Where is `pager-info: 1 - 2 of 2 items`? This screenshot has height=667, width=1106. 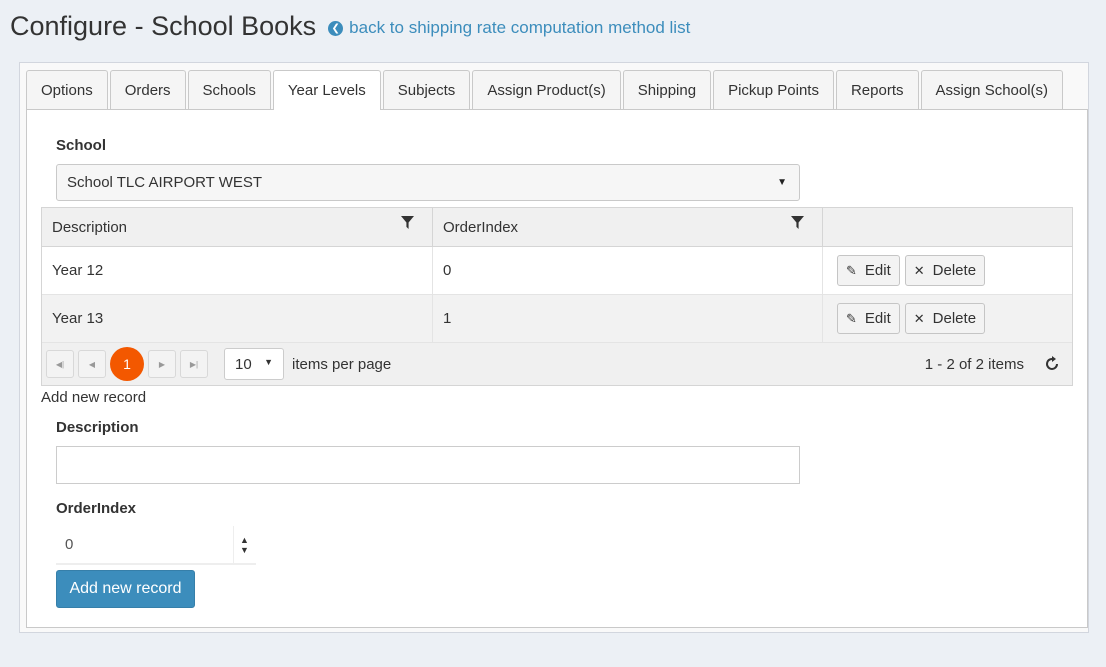 pager-info: 1 - 2 of 2 items is located at coordinates (974, 364).